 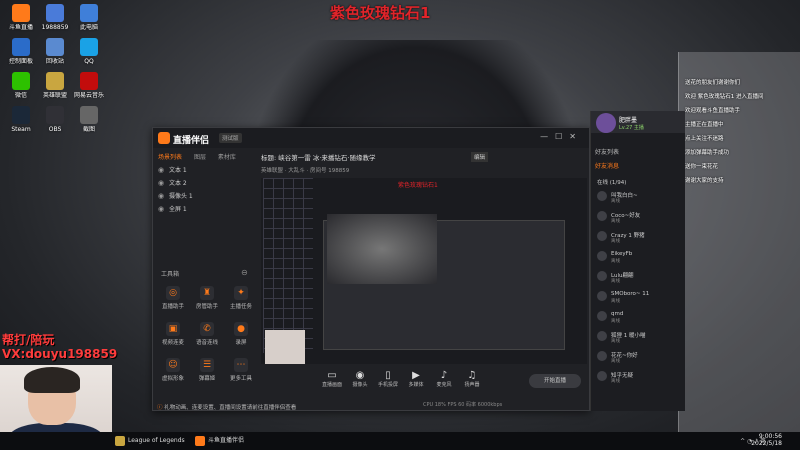 What do you see at coordinates (631, 128) in the screenshot?
I see `user-level: Lv.27 主播` at bounding box center [631, 128].